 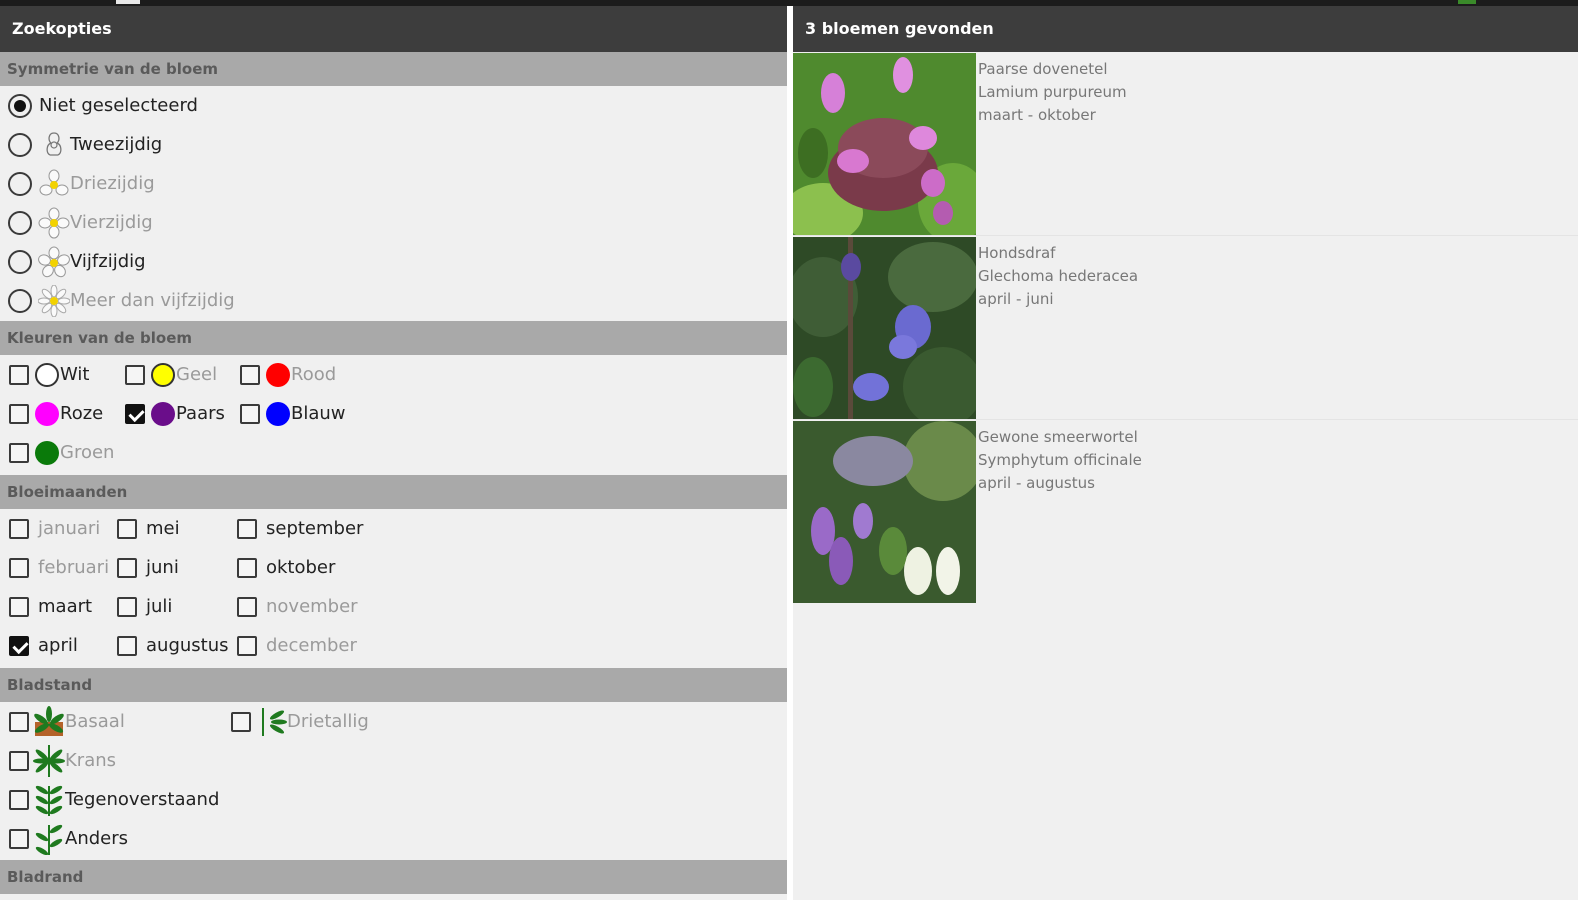 What do you see at coordinates (74, 567) in the screenshot?
I see `option-label: februari` at bounding box center [74, 567].